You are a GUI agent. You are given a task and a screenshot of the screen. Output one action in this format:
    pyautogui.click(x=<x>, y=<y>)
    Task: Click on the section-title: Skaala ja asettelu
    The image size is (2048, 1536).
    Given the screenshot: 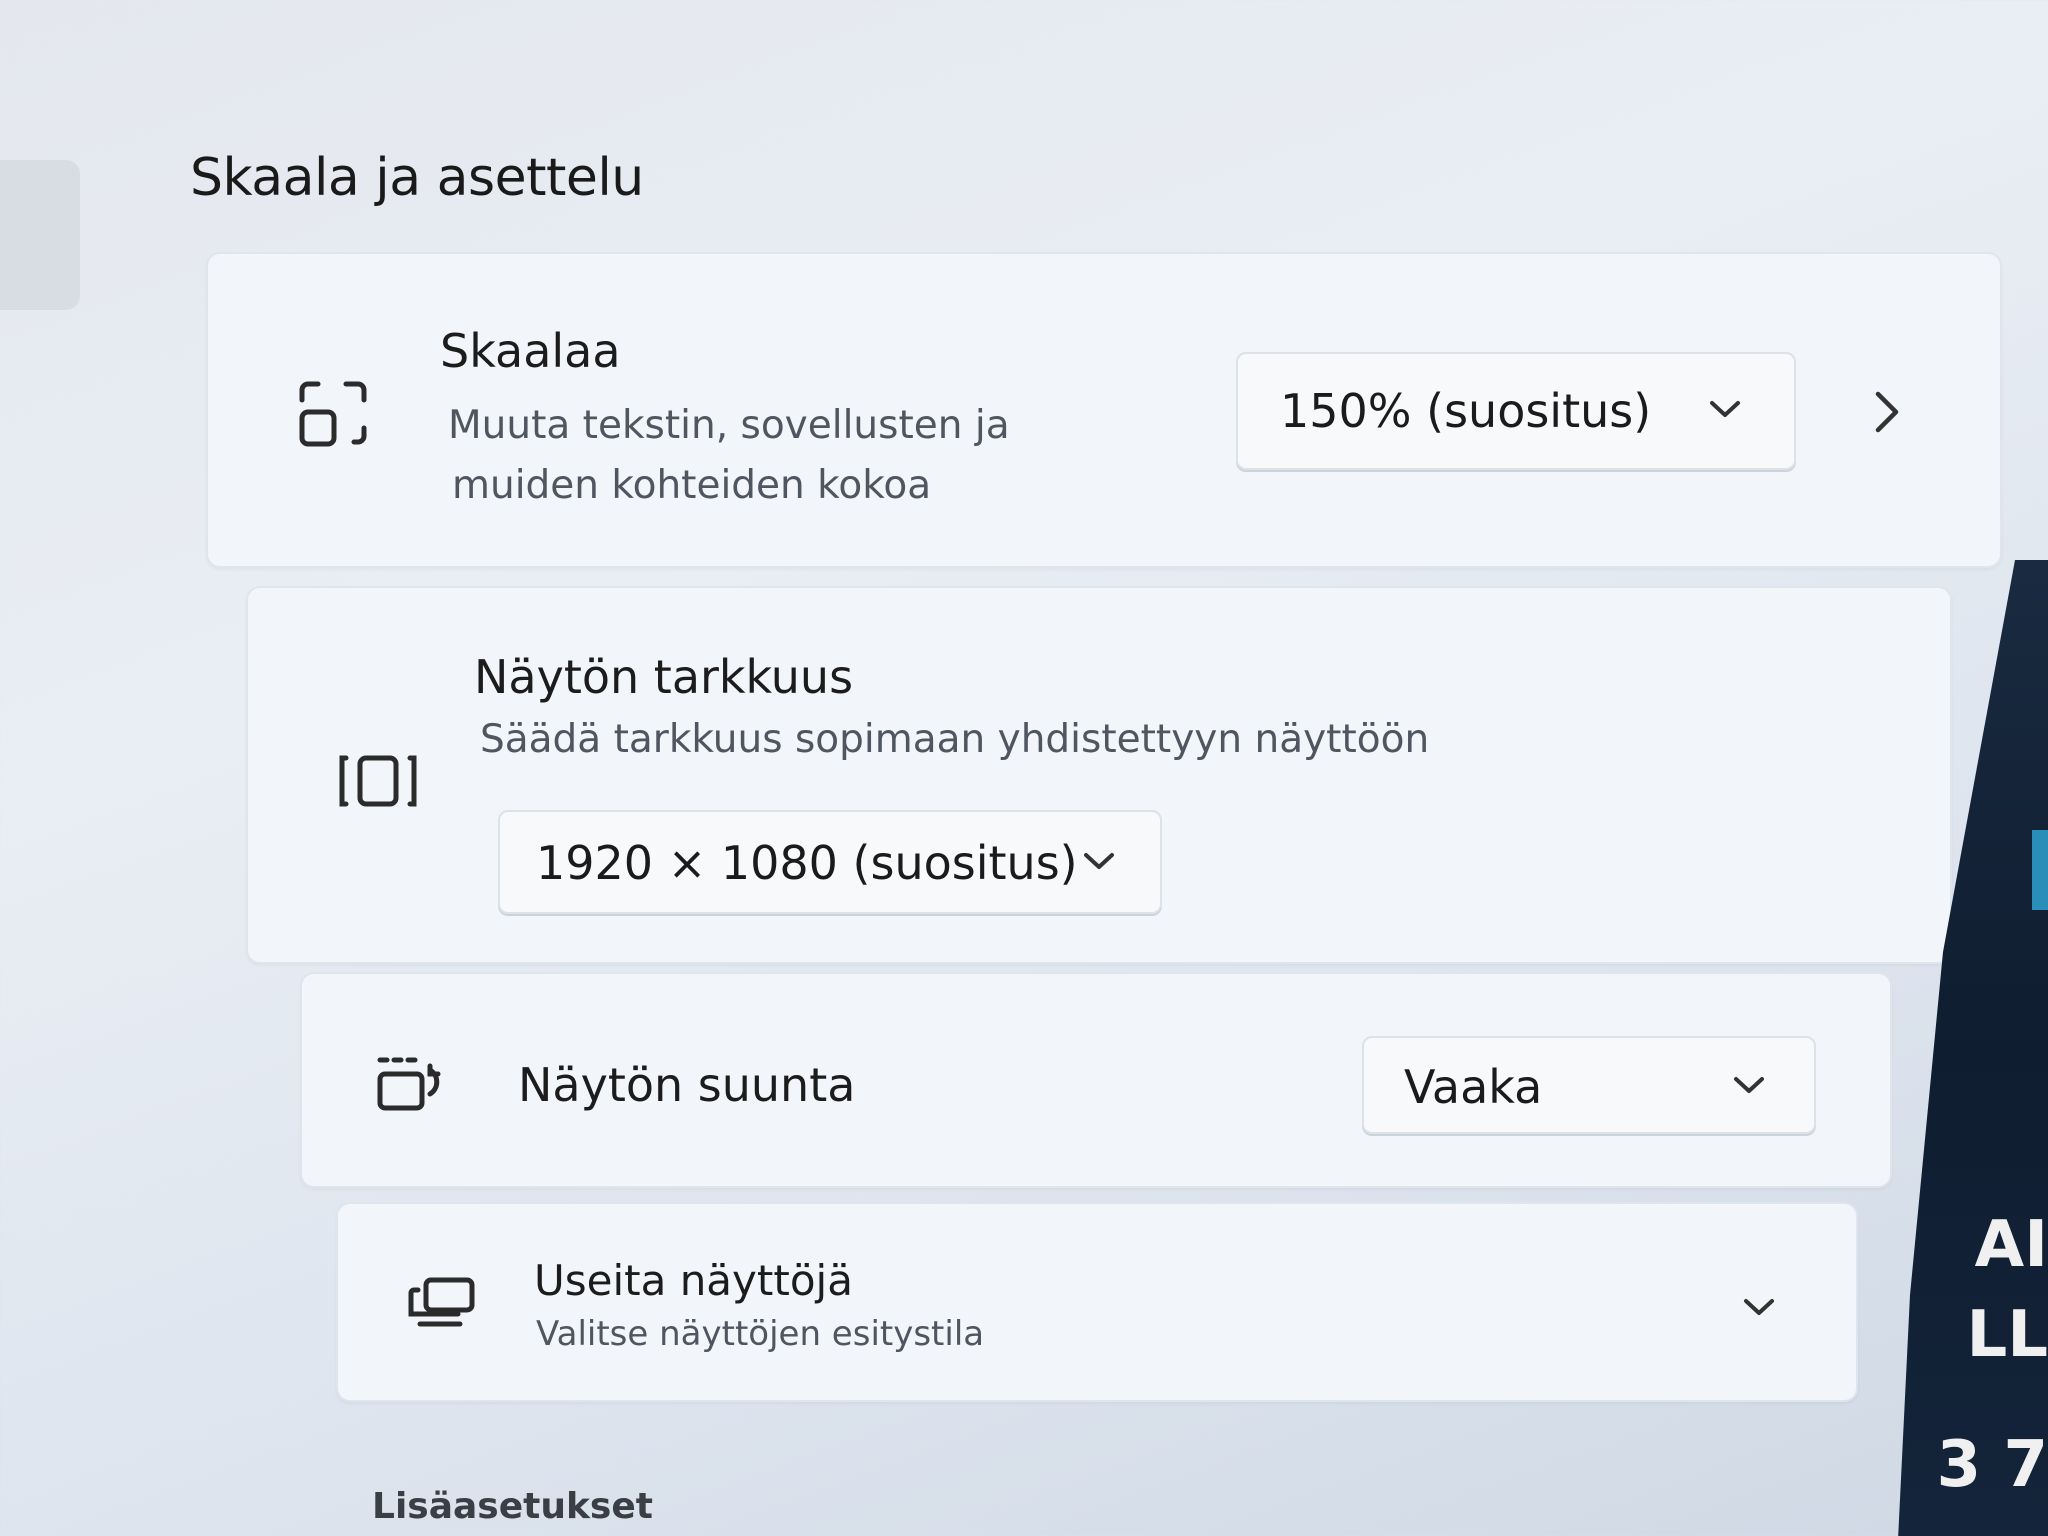 What is the action you would take?
    pyautogui.click(x=417, y=178)
    